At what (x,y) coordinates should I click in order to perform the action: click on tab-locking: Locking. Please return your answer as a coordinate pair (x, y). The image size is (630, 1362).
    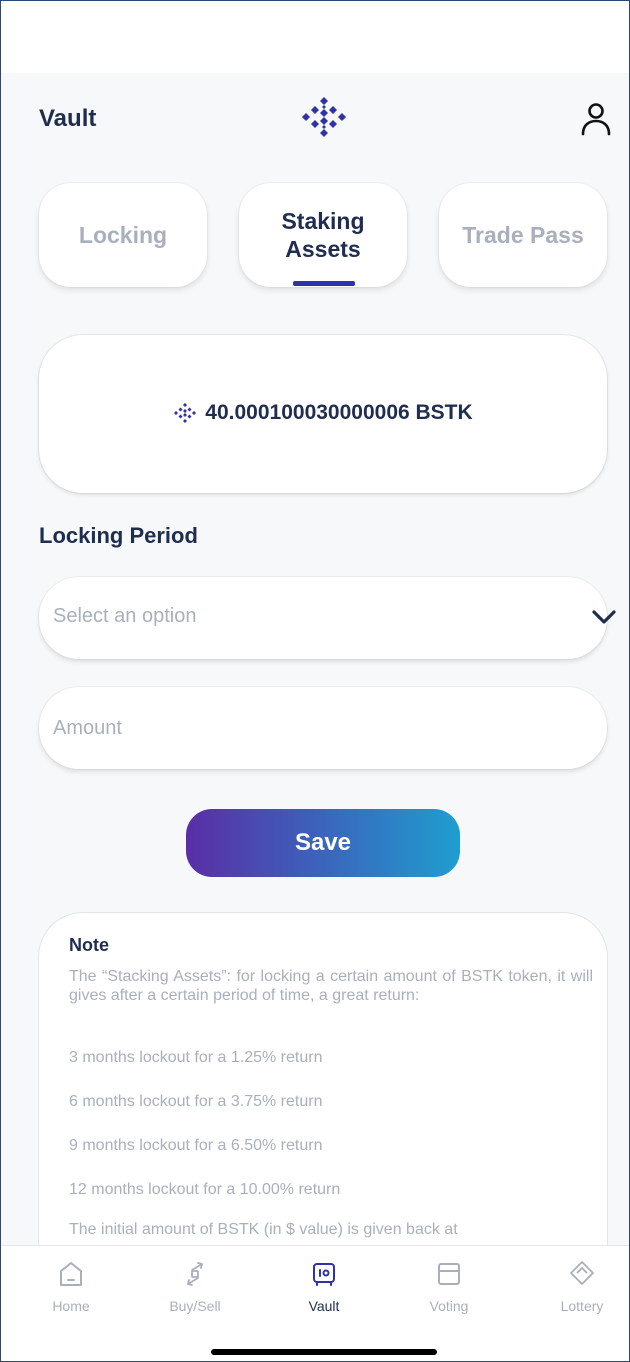
    Looking at the image, I should click on (123, 235).